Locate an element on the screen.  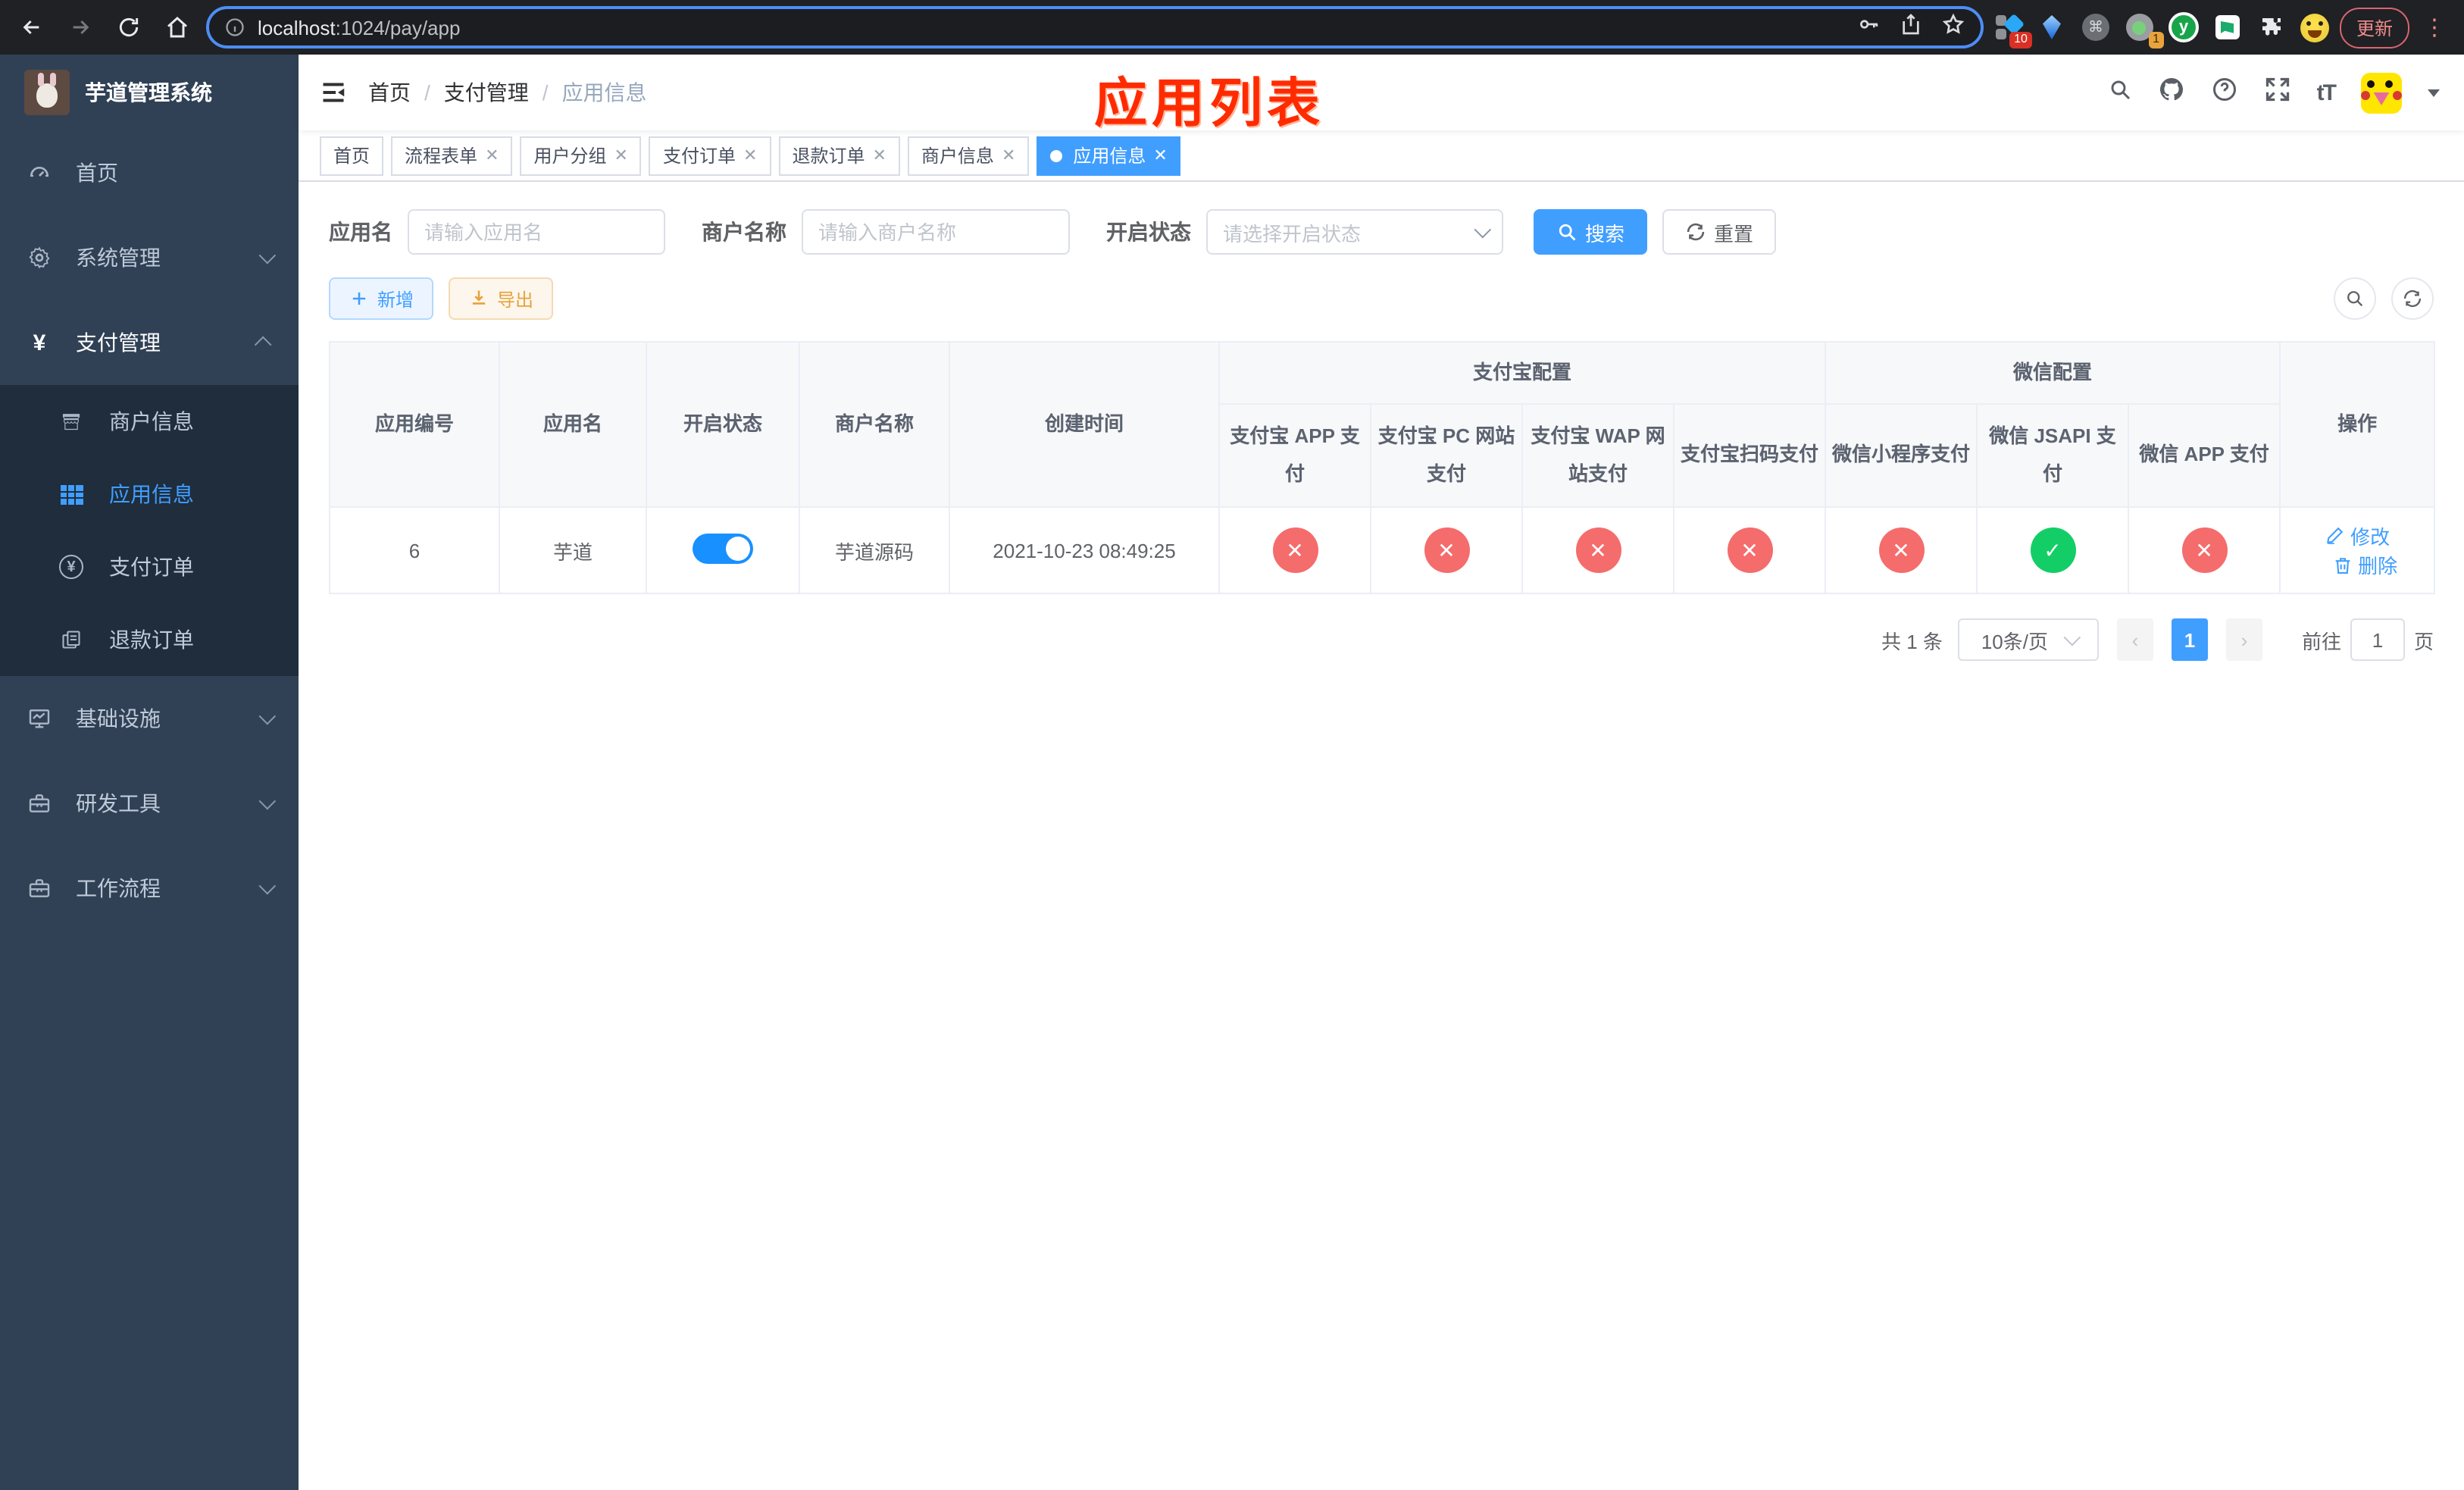
app-name-input is located at coordinates (536, 232).